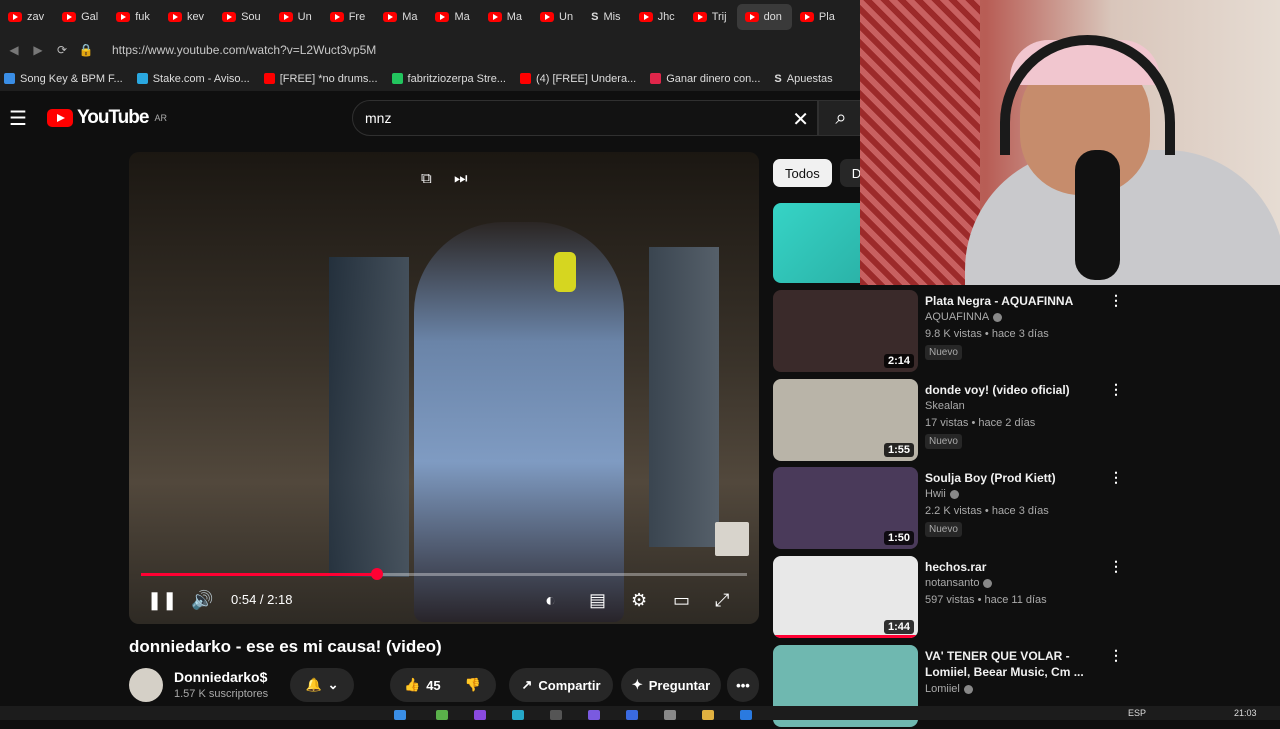 The image size is (1280, 729). I want to click on like-count: 45, so click(433, 685).